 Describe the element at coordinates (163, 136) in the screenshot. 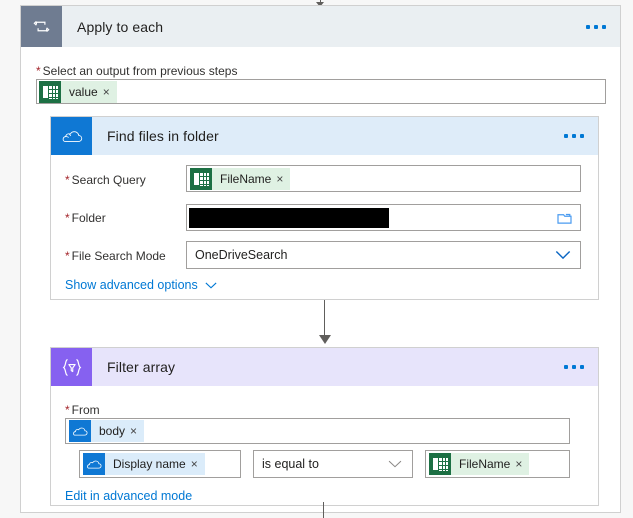

I see `find-files-title: Find files in folder` at that location.